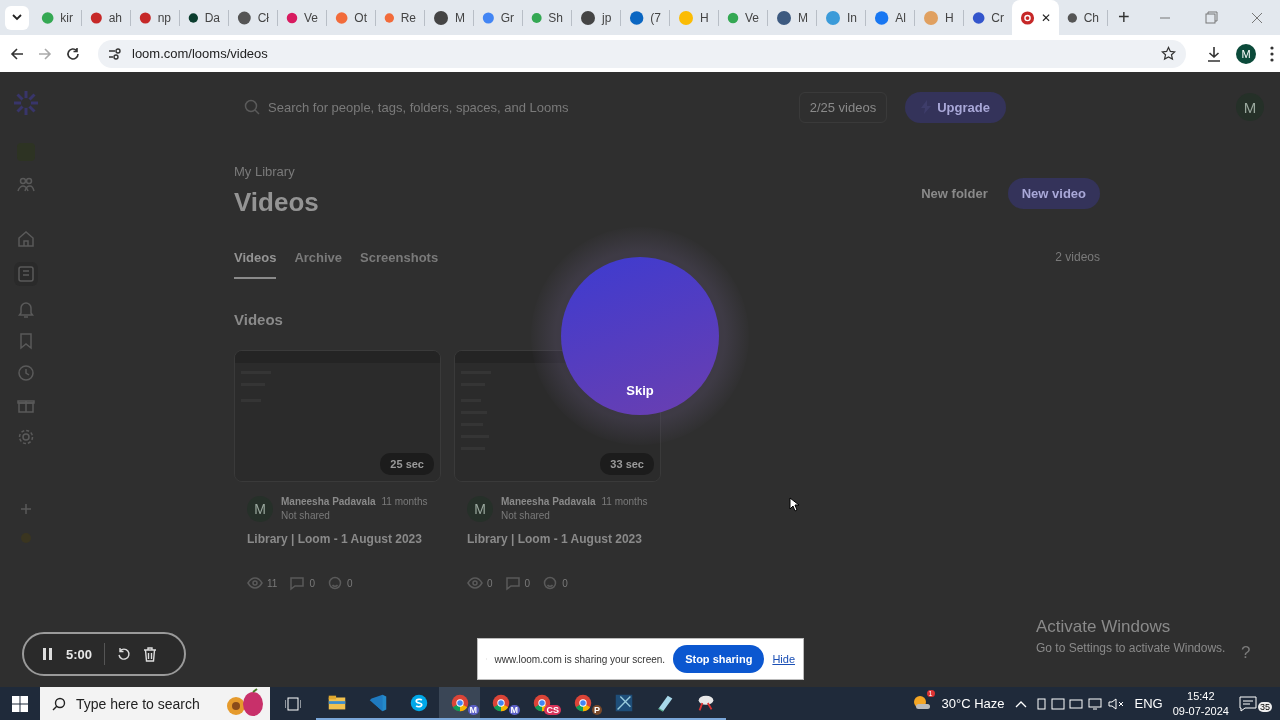  I want to click on browser-tab: Sh, so click(547, 17).